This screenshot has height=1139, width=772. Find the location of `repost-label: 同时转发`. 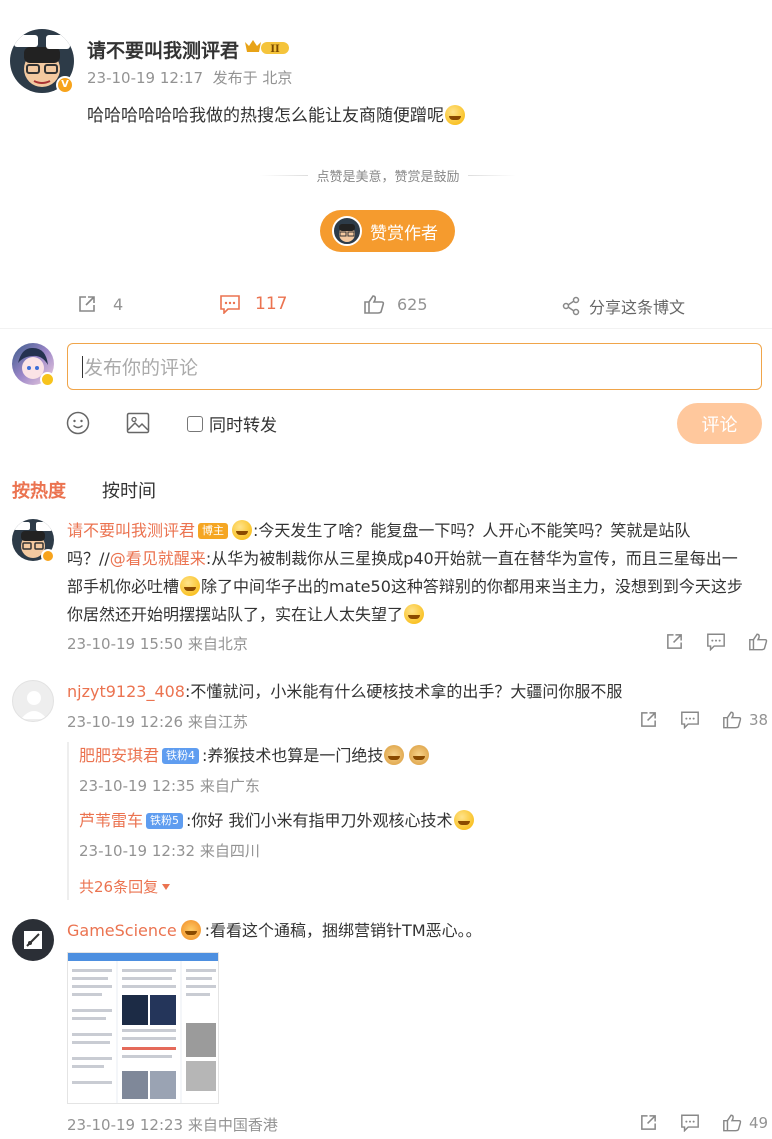

repost-label: 同时转发 is located at coordinates (243, 426).